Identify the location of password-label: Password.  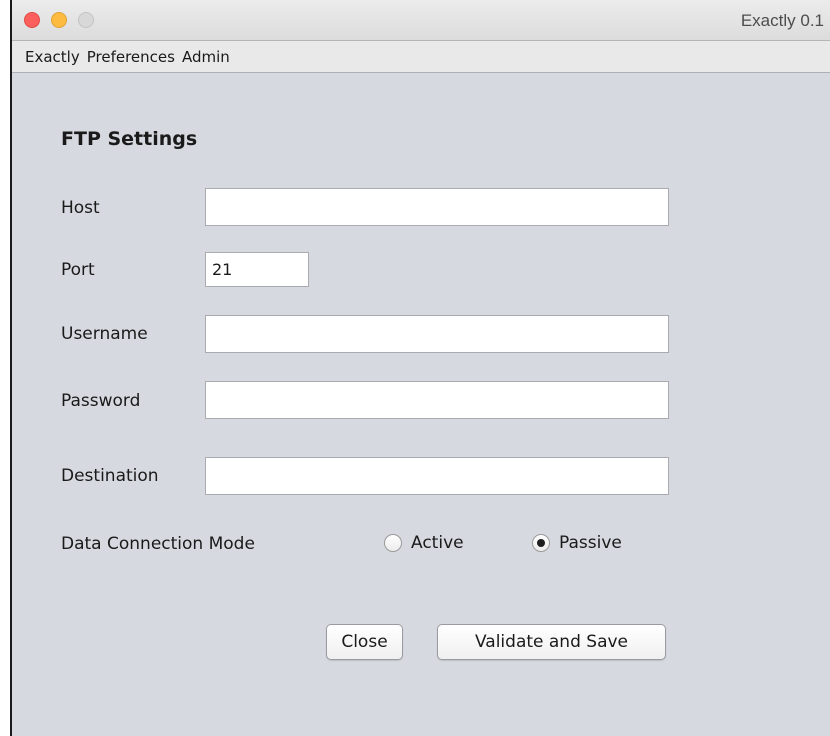
(101, 401).